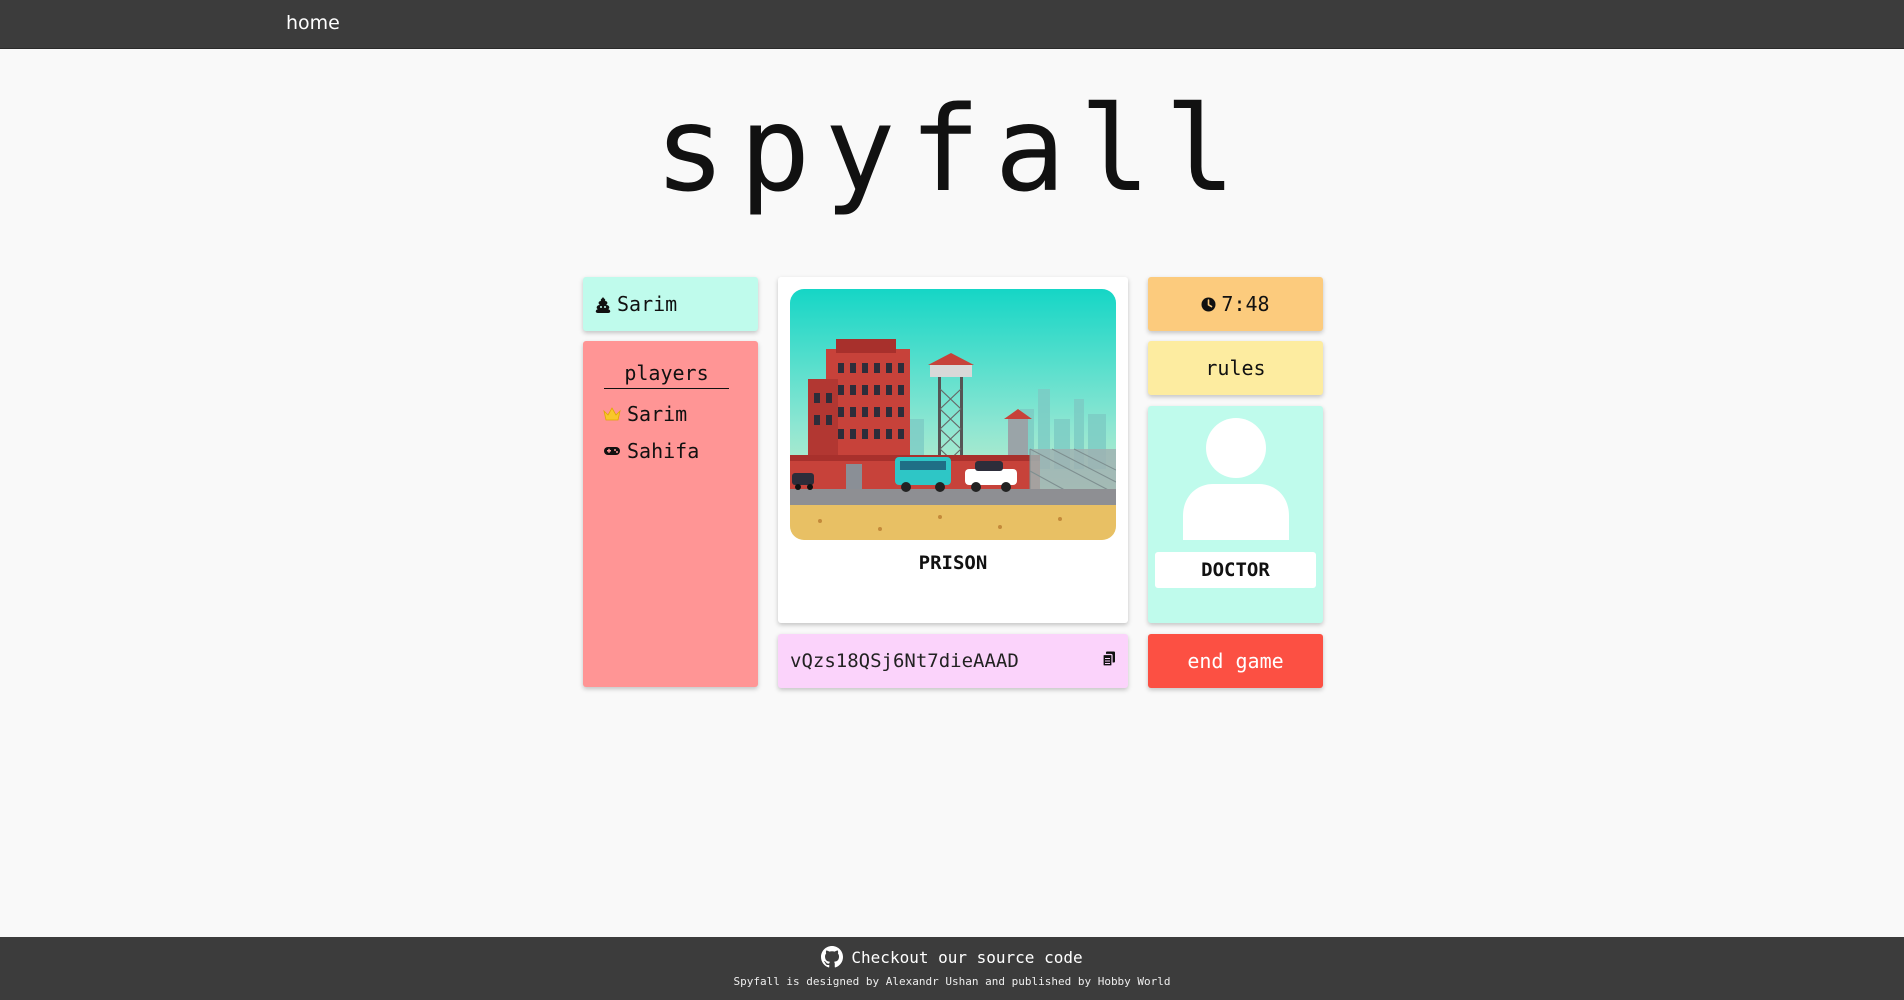  What do you see at coordinates (612, 414) in the screenshot?
I see `crown-icon` at bounding box center [612, 414].